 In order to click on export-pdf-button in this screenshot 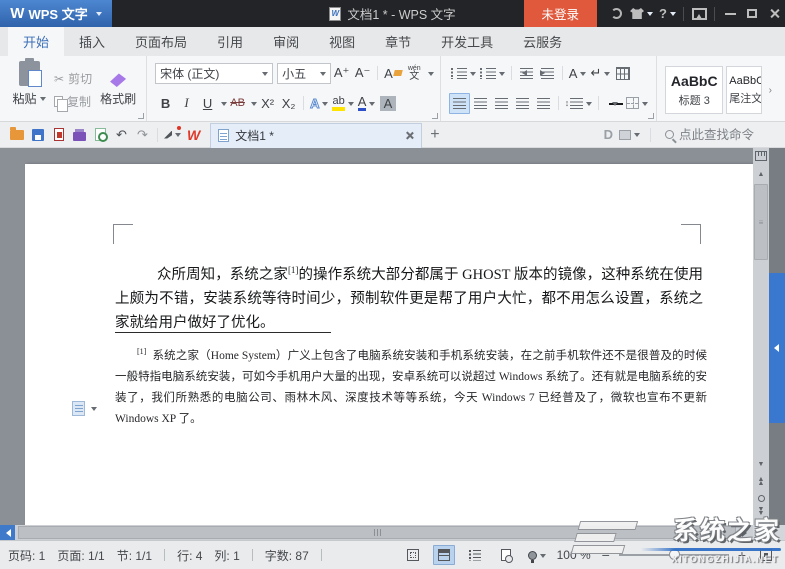, I will do `click(58, 135)`.